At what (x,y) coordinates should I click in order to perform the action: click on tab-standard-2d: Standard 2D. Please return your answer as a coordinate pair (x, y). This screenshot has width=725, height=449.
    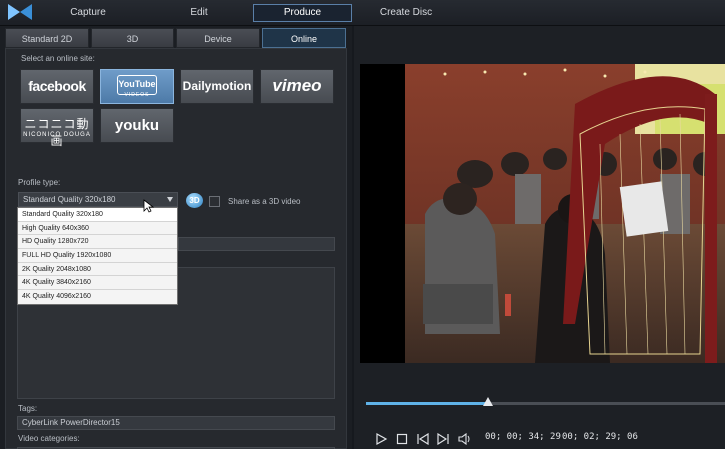
    Looking at the image, I should click on (47, 38).